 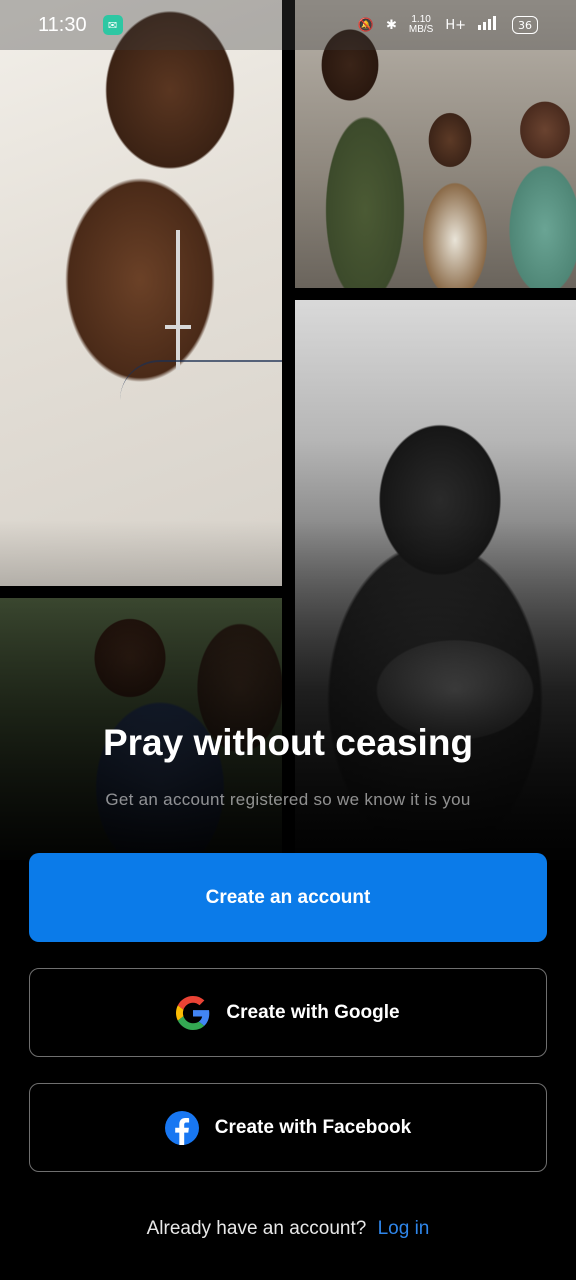 What do you see at coordinates (256, 1228) in the screenshot?
I see `login-prompt-text: Already have an account?` at bounding box center [256, 1228].